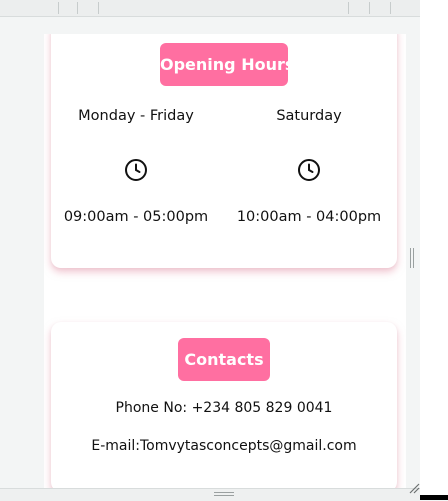  I want to click on top-ruler, so click(210, 8).